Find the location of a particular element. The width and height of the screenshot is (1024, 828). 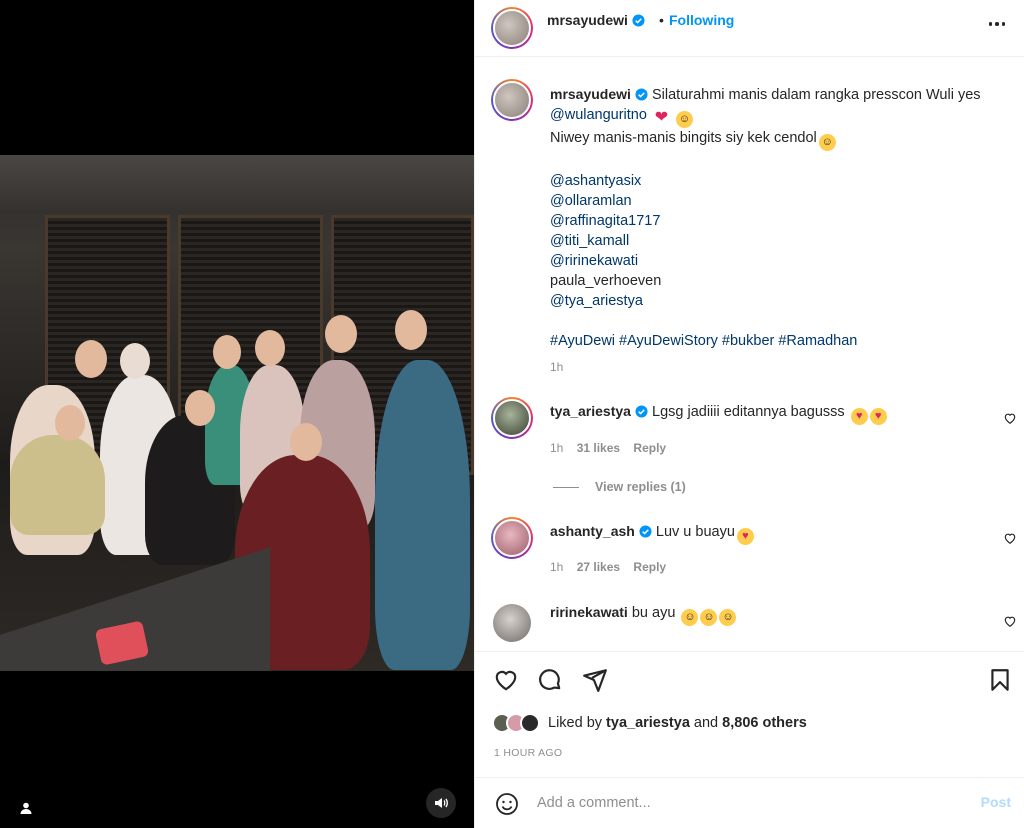

emoji-icon is located at coordinates (507, 804).